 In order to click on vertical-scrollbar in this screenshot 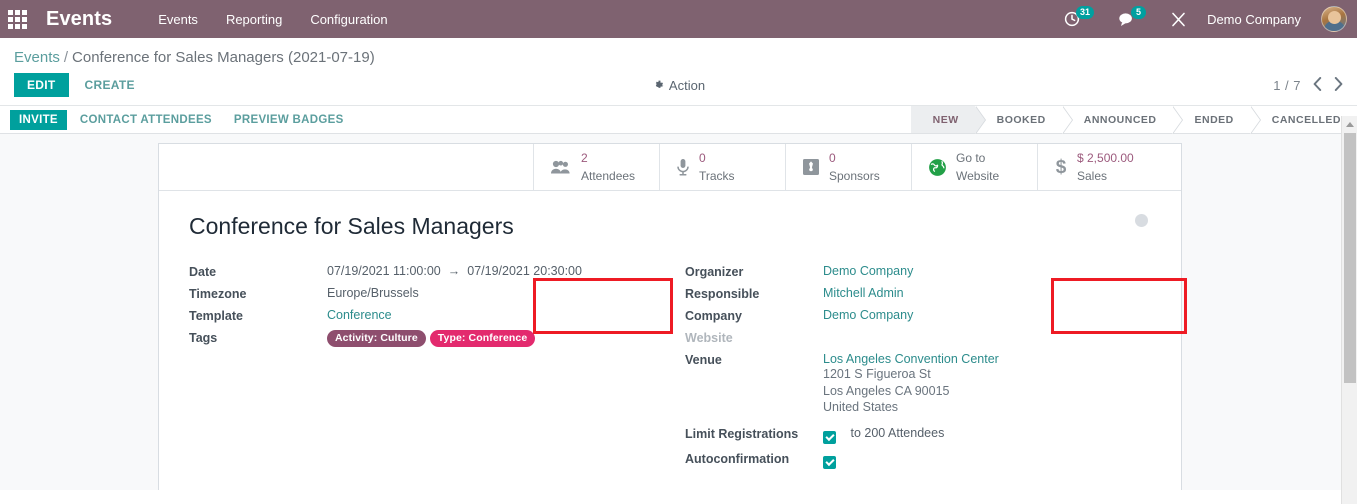, I will do `click(1349, 310)`.